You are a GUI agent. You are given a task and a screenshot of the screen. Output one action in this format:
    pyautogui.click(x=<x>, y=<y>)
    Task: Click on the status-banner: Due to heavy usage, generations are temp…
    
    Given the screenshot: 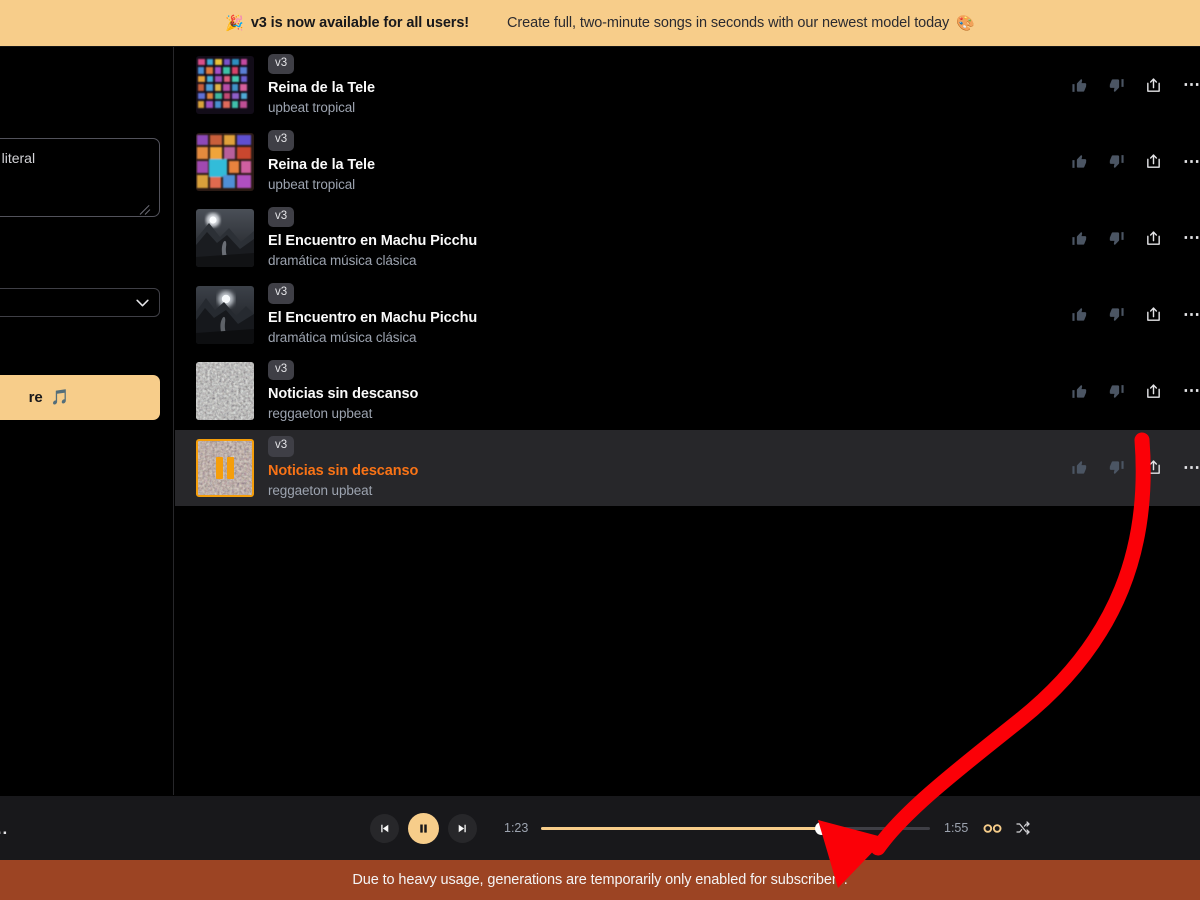 What is the action you would take?
    pyautogui.click(x=600, y=880)
    